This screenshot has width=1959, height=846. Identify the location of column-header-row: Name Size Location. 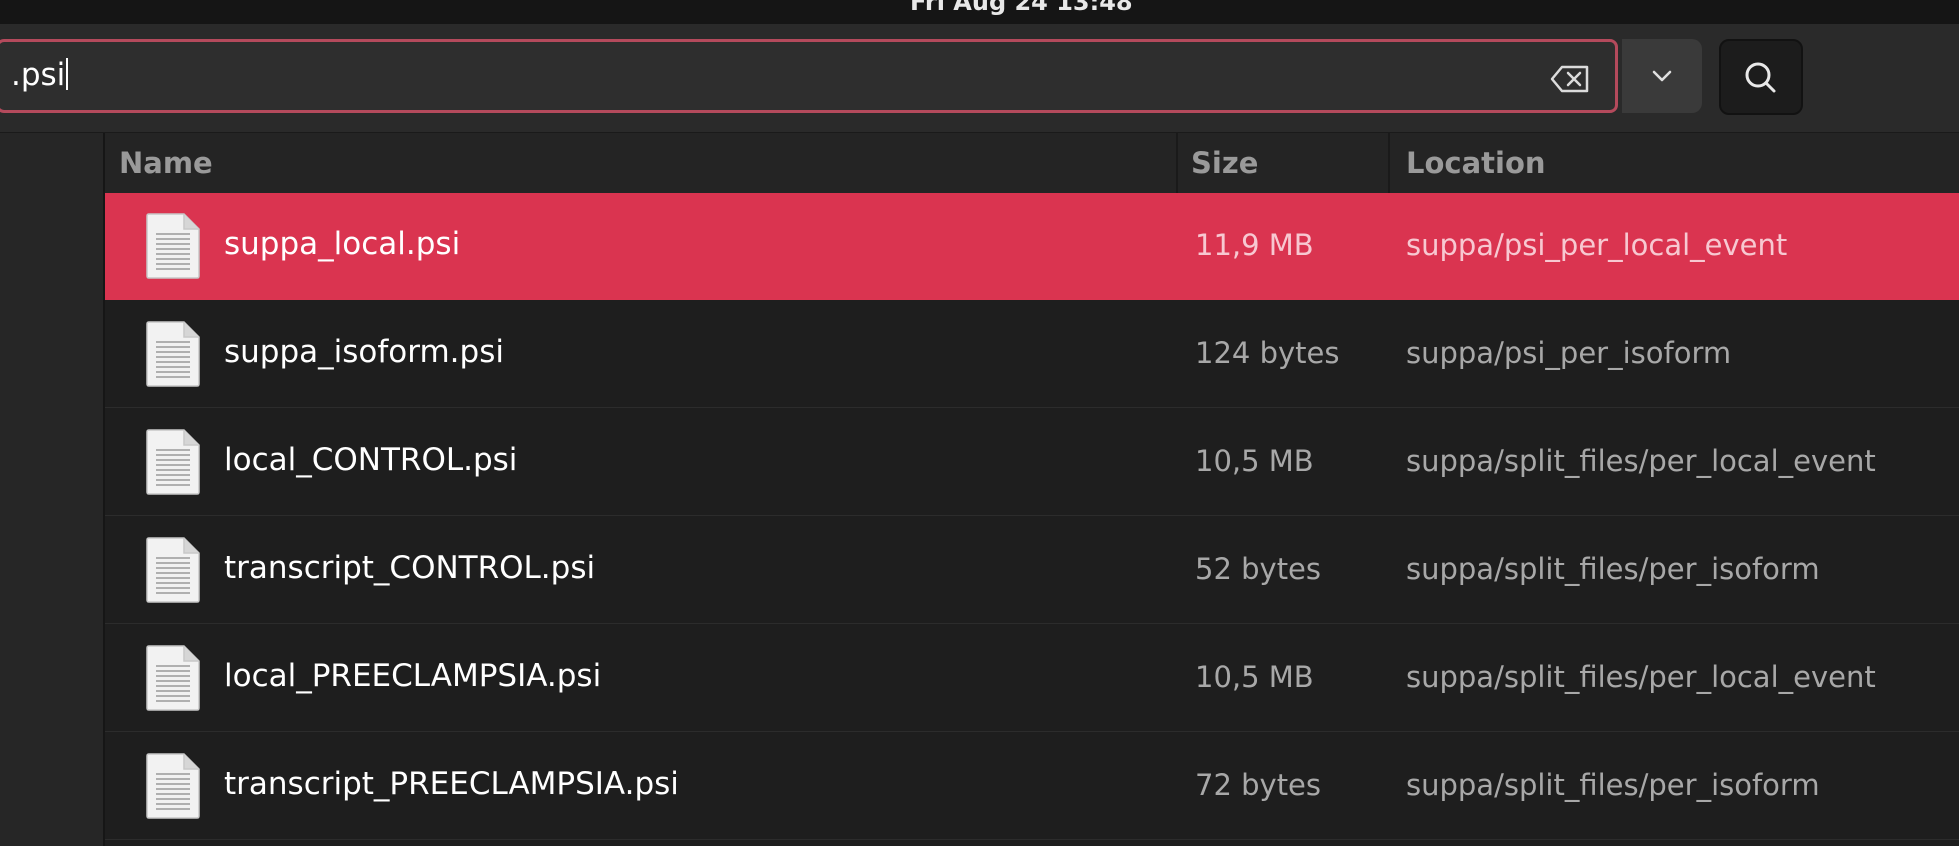
(1032, 163).